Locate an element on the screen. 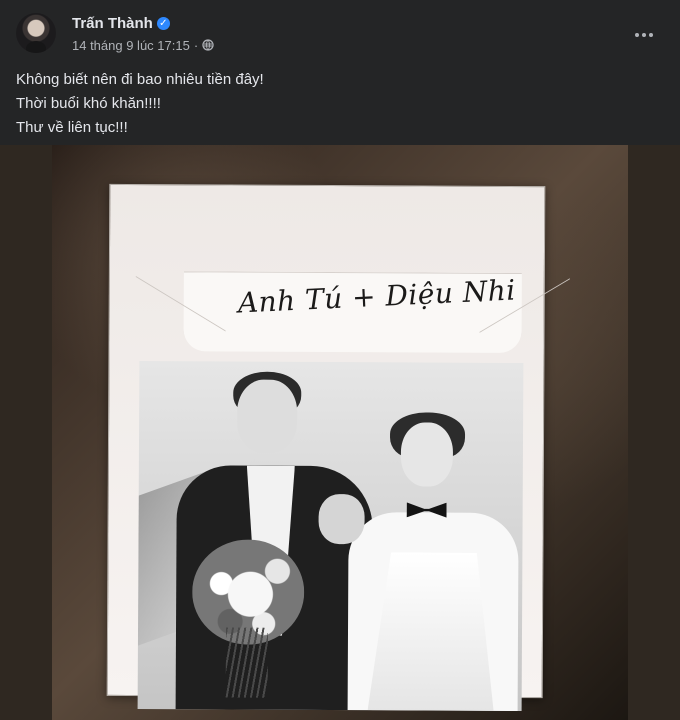  groom-face is located at coordinates (267, 416).